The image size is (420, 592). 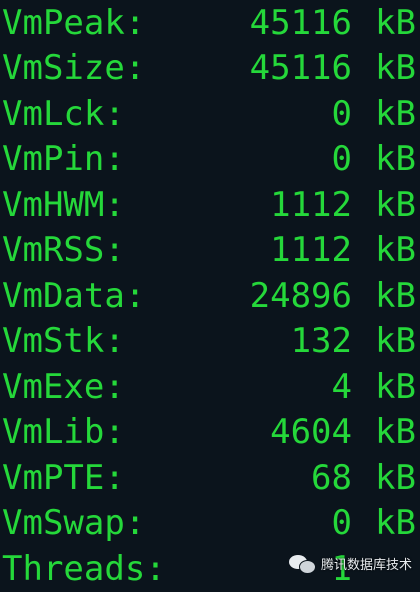 What do you see at coordinates (210, 387) in the screenshot?
I see `status-row-vmexe: VmExe: 4 kB` at bounding box center [210, 387].